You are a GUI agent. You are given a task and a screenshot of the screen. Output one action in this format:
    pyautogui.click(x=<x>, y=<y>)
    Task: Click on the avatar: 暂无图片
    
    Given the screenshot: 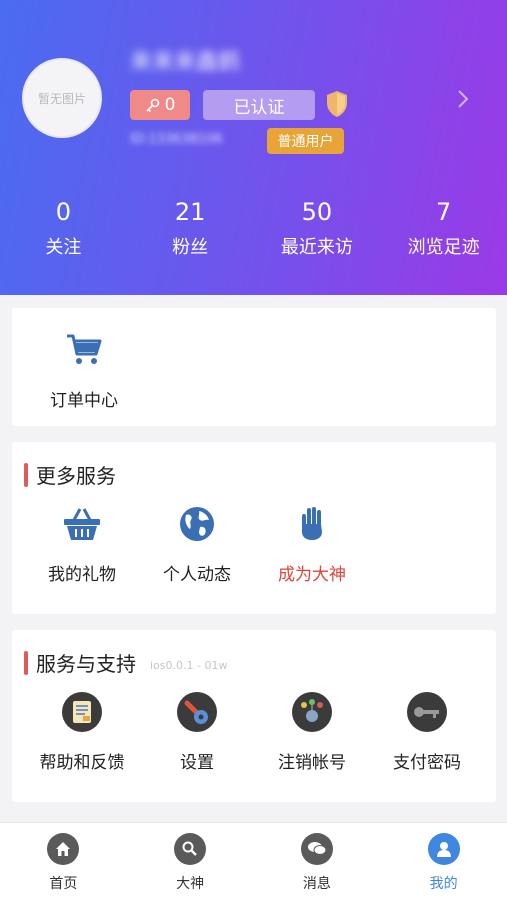 What is the action you would take?
    pyautogui.click(x=62, y=98)
    